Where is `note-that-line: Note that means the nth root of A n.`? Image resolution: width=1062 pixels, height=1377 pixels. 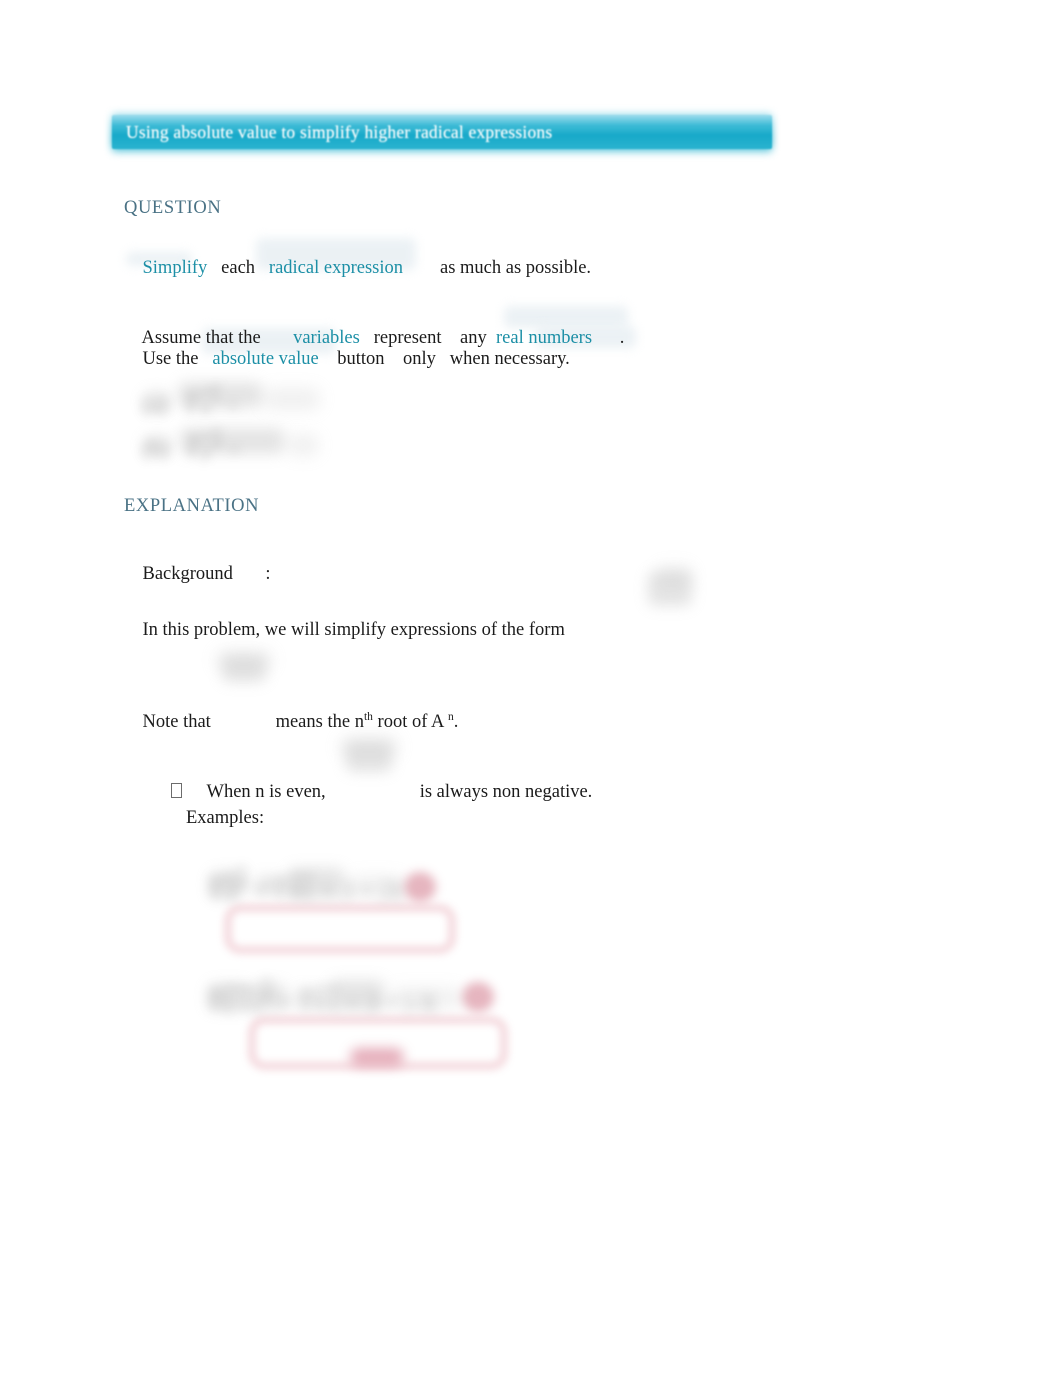
note-that-line: Note that means the nth root of A n. is located at coordinates (291, 722).